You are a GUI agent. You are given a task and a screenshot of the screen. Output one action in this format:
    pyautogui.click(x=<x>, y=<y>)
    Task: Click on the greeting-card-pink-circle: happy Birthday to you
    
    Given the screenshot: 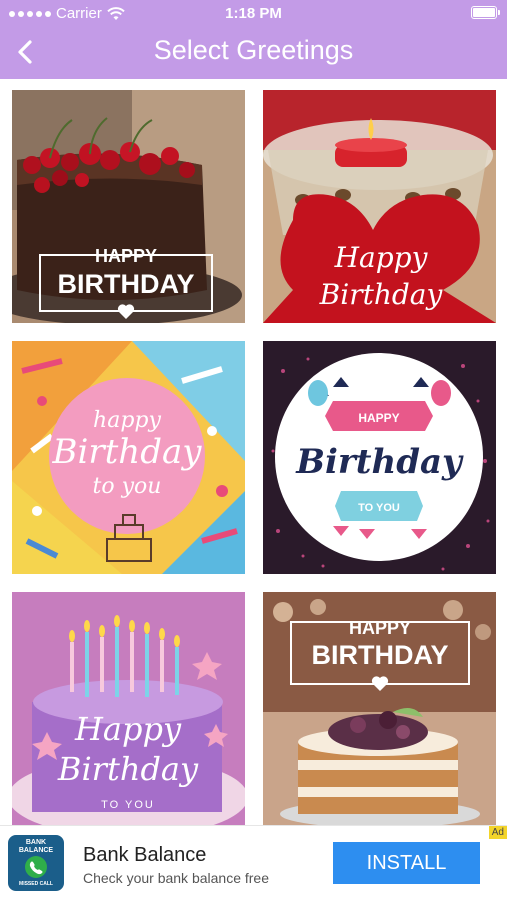 What is the action you would take?
    pyautogui.click(x=128, y=457)
    